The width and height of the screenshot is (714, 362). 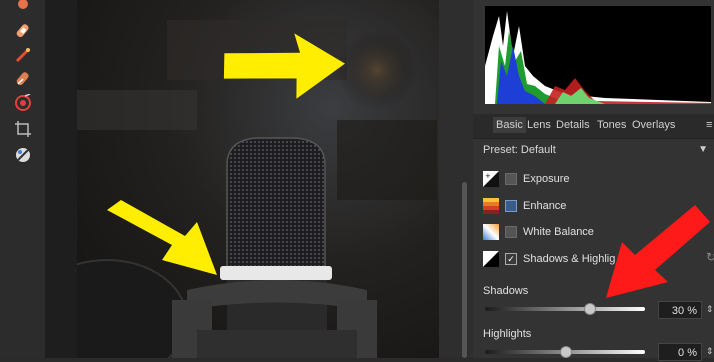 What do you see at coordinates (565, 309) in the screenshot?
I see `shadows-slider` at bounding box center [565, 309].